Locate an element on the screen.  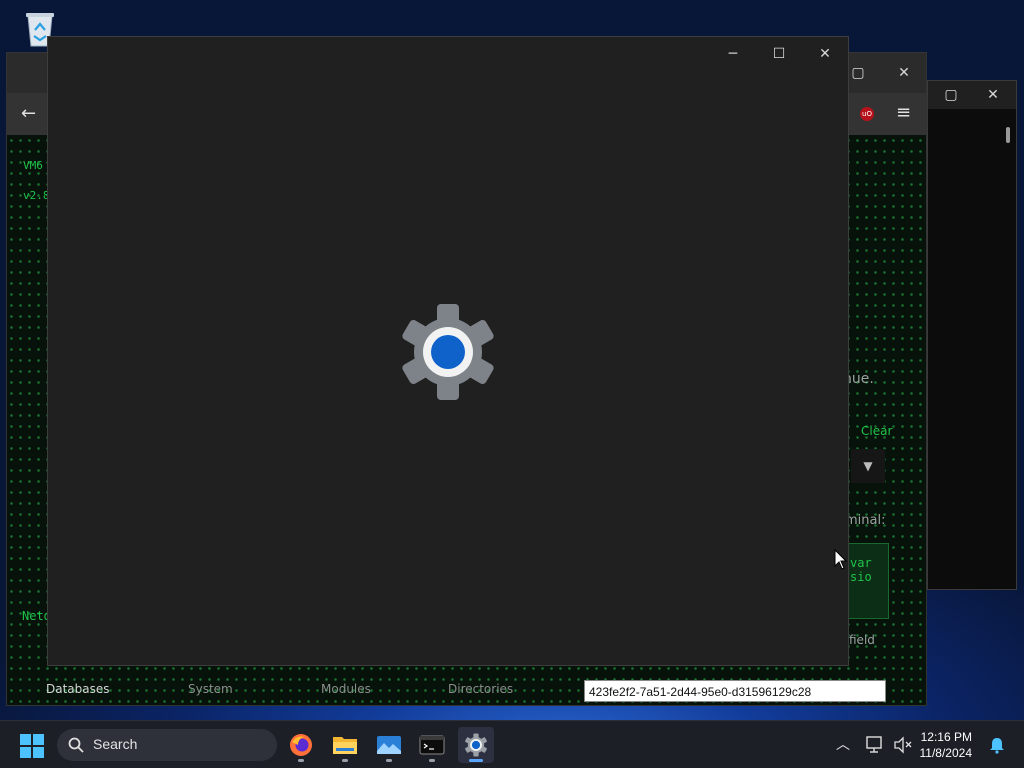
taskbar-terminal is located at coordinates (432, 745).